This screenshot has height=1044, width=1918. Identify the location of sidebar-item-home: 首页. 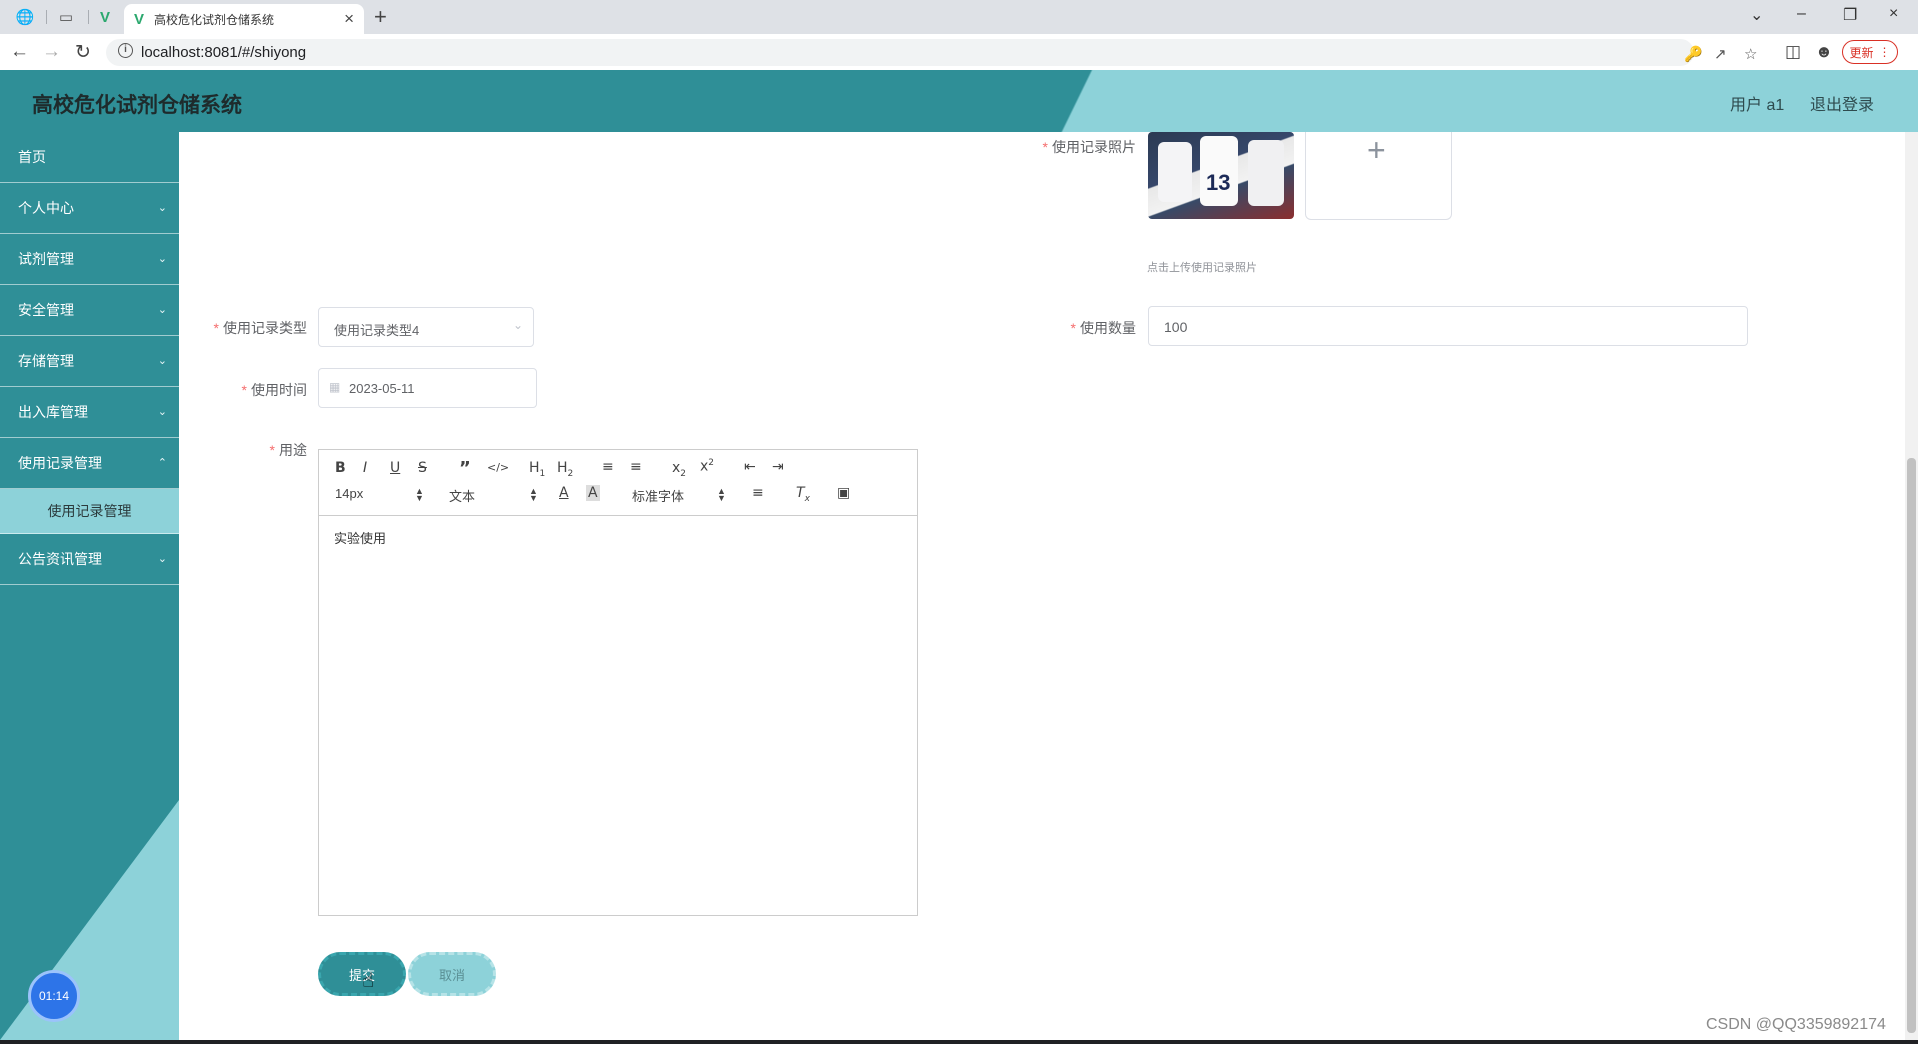
(89, 157).